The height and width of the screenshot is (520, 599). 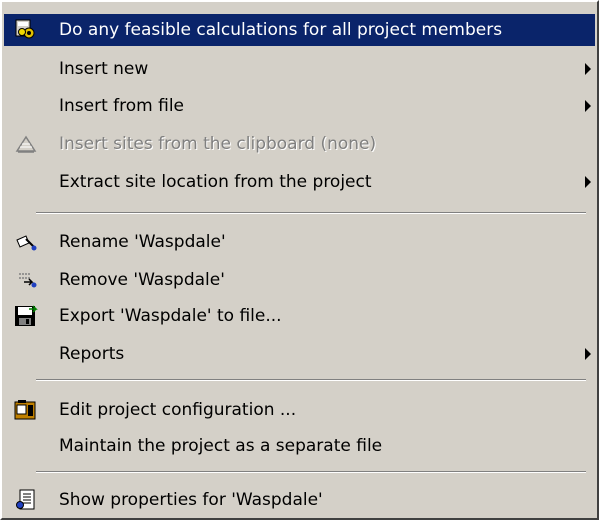 I want to click on menu-item-reports: Reports, so click(x=299, y=354).